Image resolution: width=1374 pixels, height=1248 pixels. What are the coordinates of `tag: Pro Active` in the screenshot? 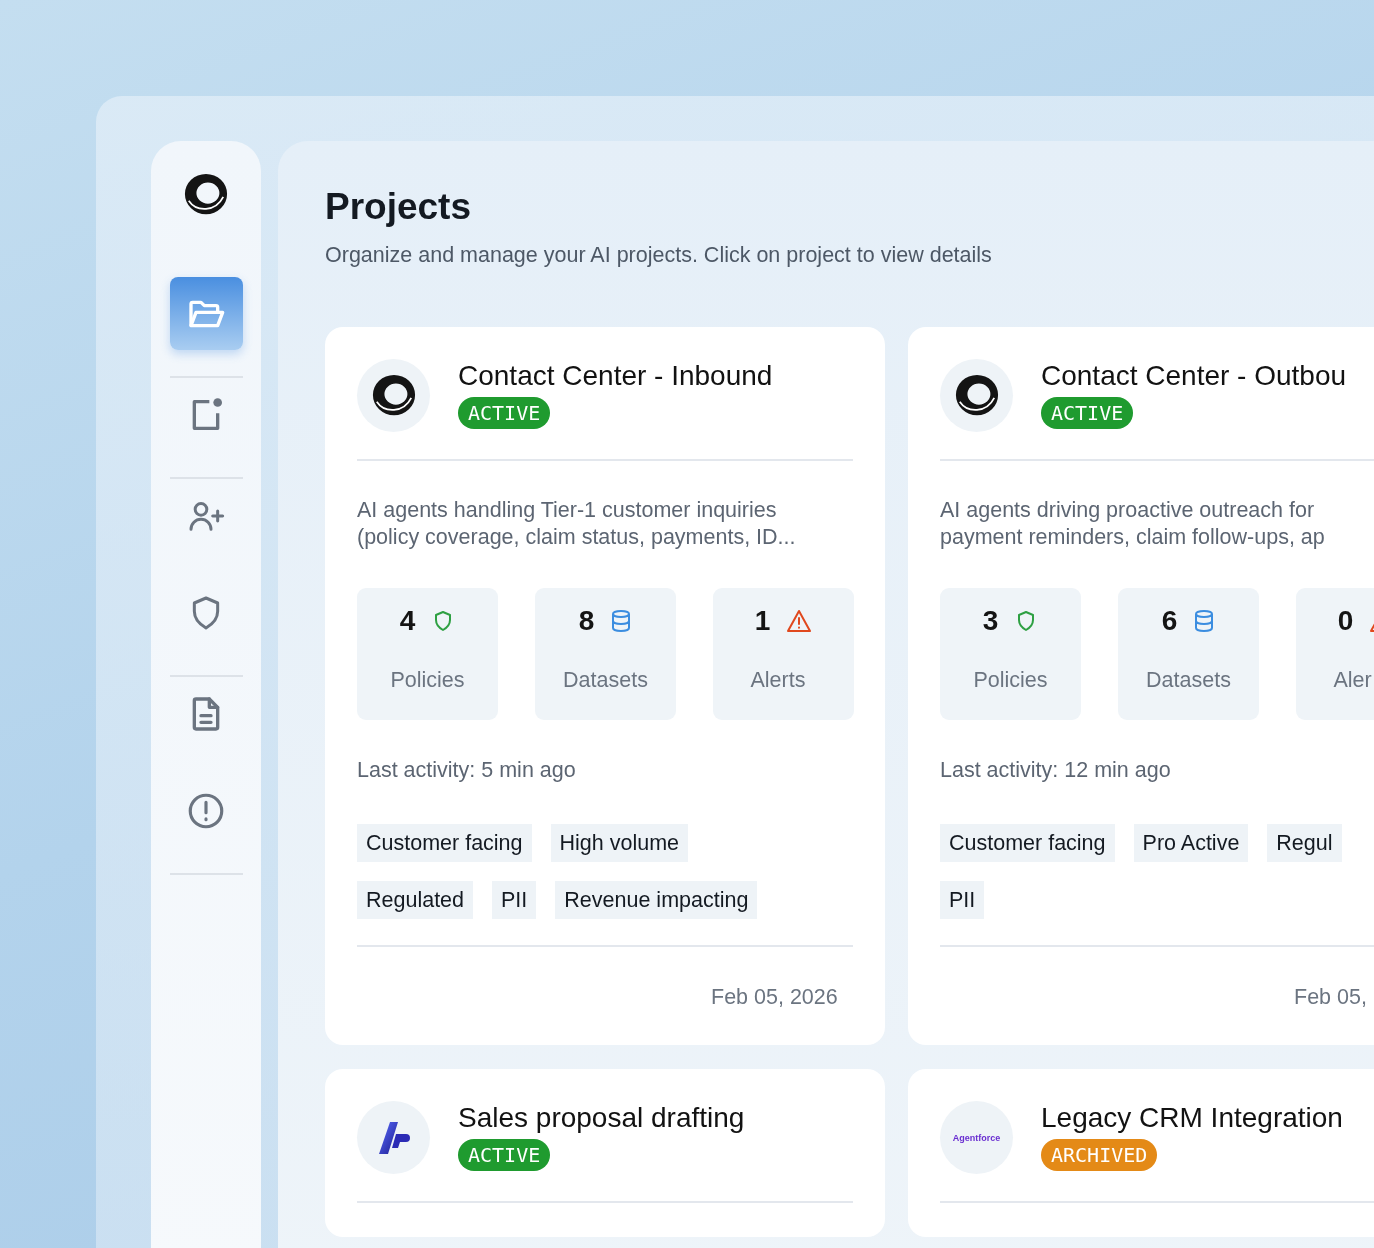 It's located at (1191, 843).